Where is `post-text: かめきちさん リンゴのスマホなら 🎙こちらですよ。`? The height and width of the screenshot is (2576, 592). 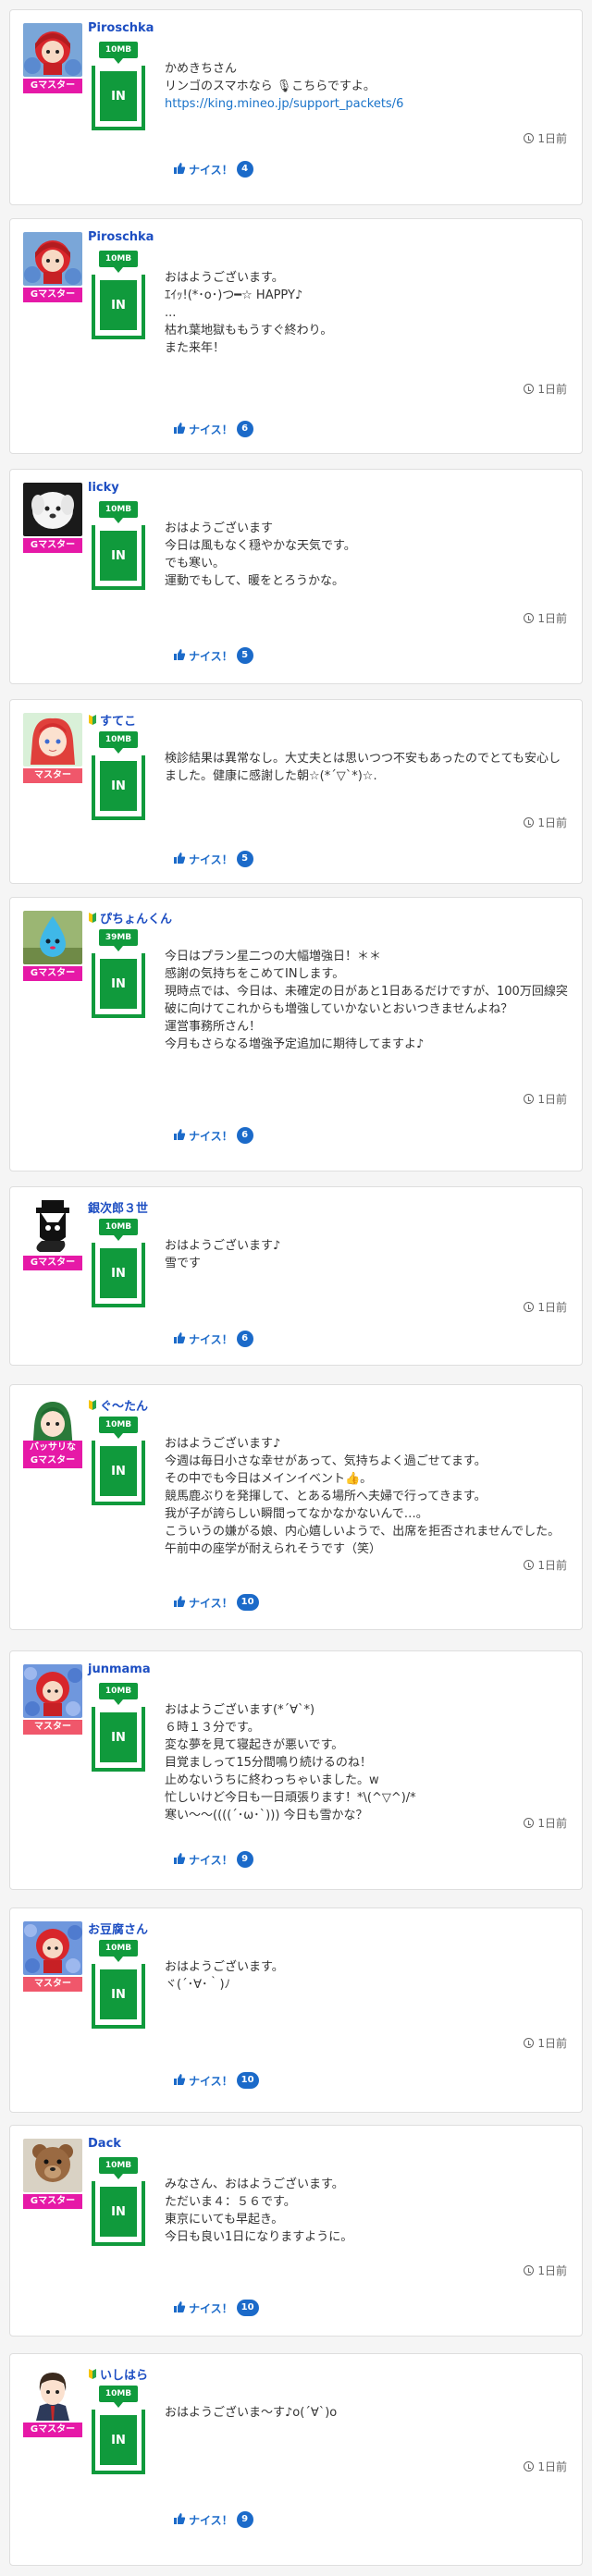
post-text: かめきちさん リンゴのスマホなら 🎙こちらですよ。 is located at coordinates (271, 77).